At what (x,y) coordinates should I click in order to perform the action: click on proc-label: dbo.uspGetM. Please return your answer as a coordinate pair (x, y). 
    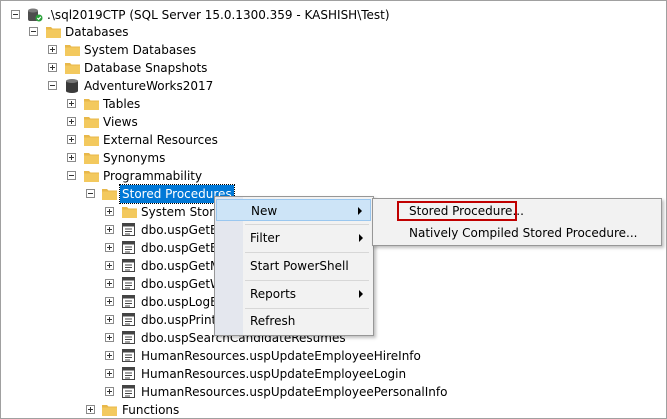
    Looking at the image, I should click on (181, 266).